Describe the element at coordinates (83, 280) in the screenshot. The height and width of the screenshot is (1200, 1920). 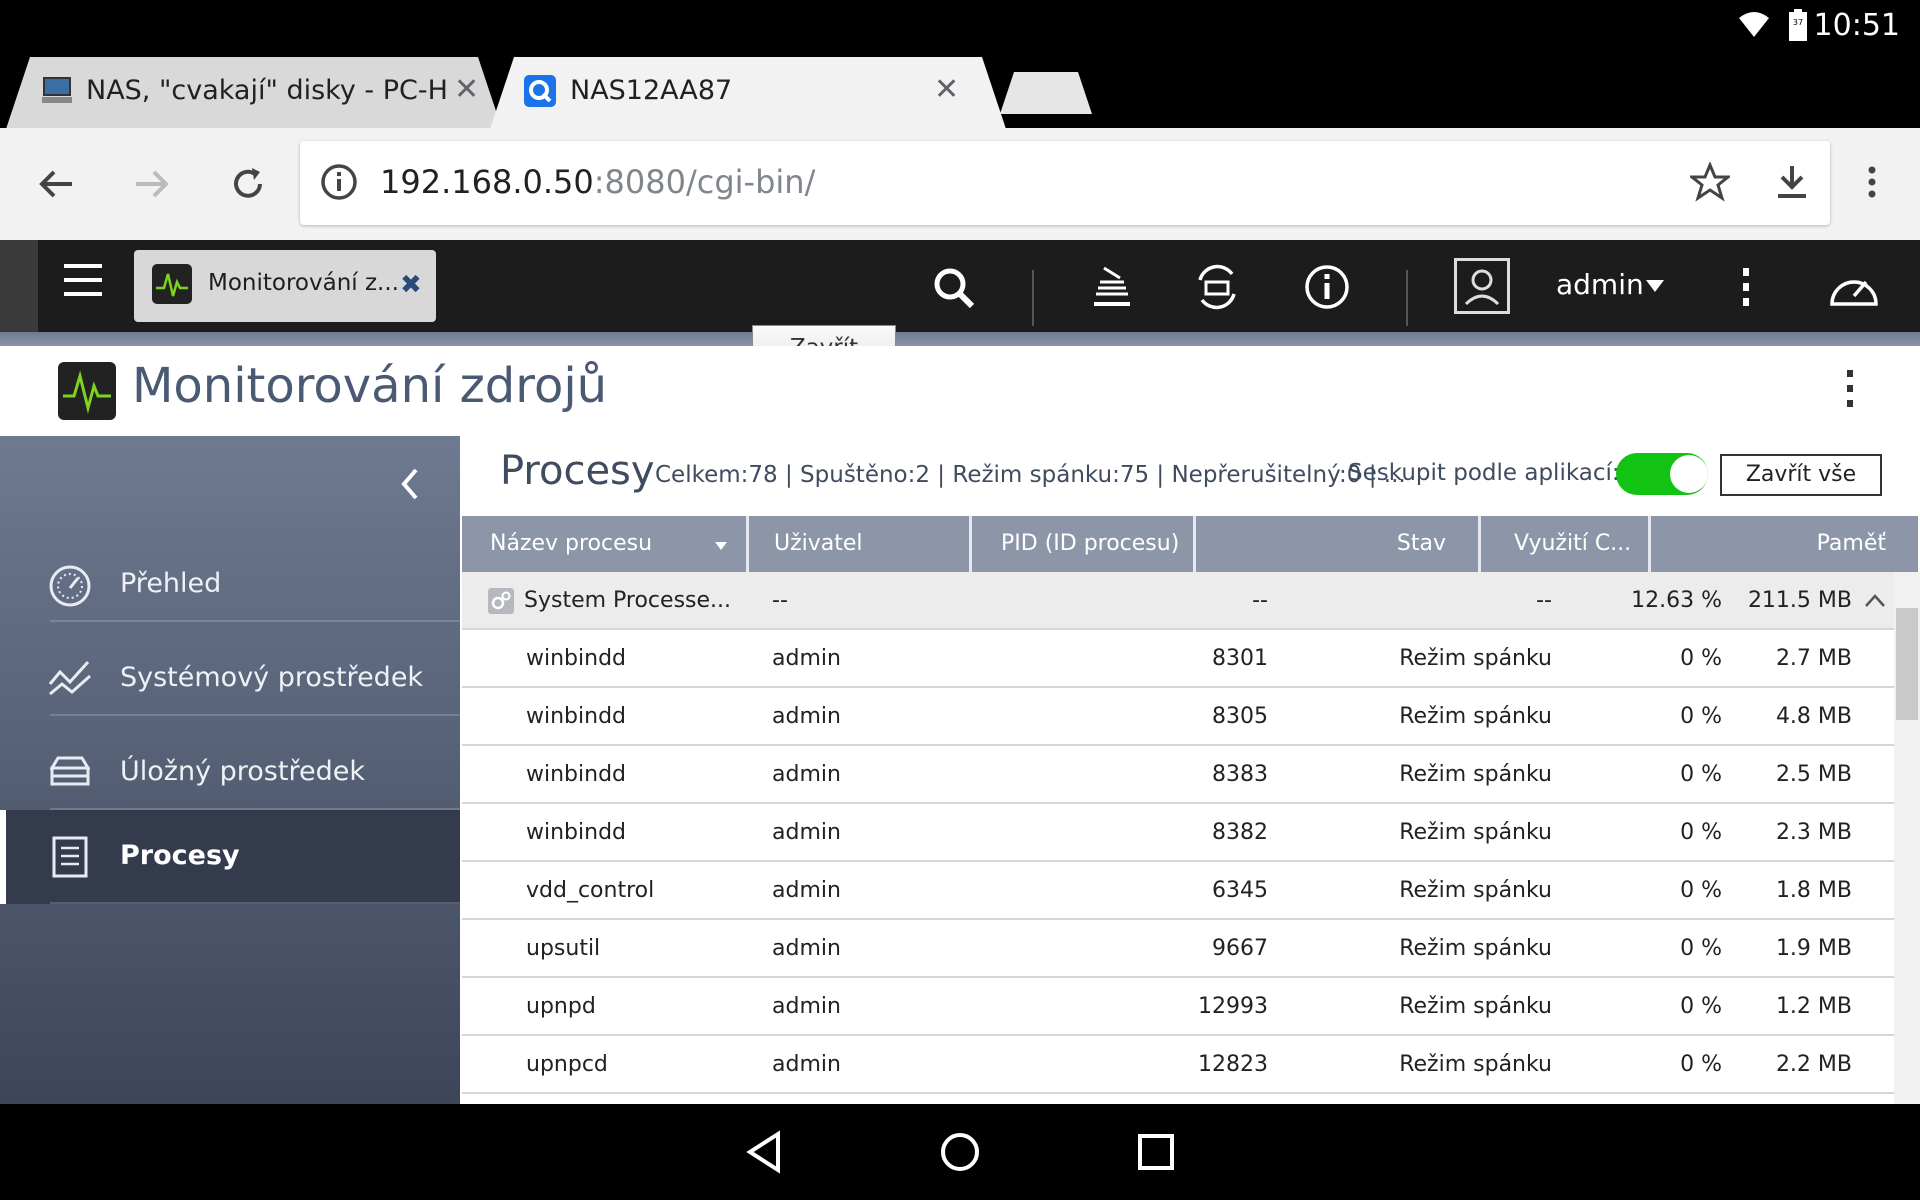
I see `hamburger-menu-icon` at that location.